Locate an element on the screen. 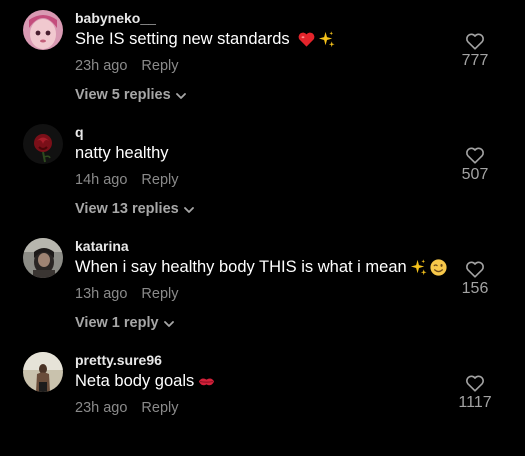 Image resolution: width=525 pixels, height=456 pixels. comment-timestamp: 14h ago is located at coordinates (101, 180).